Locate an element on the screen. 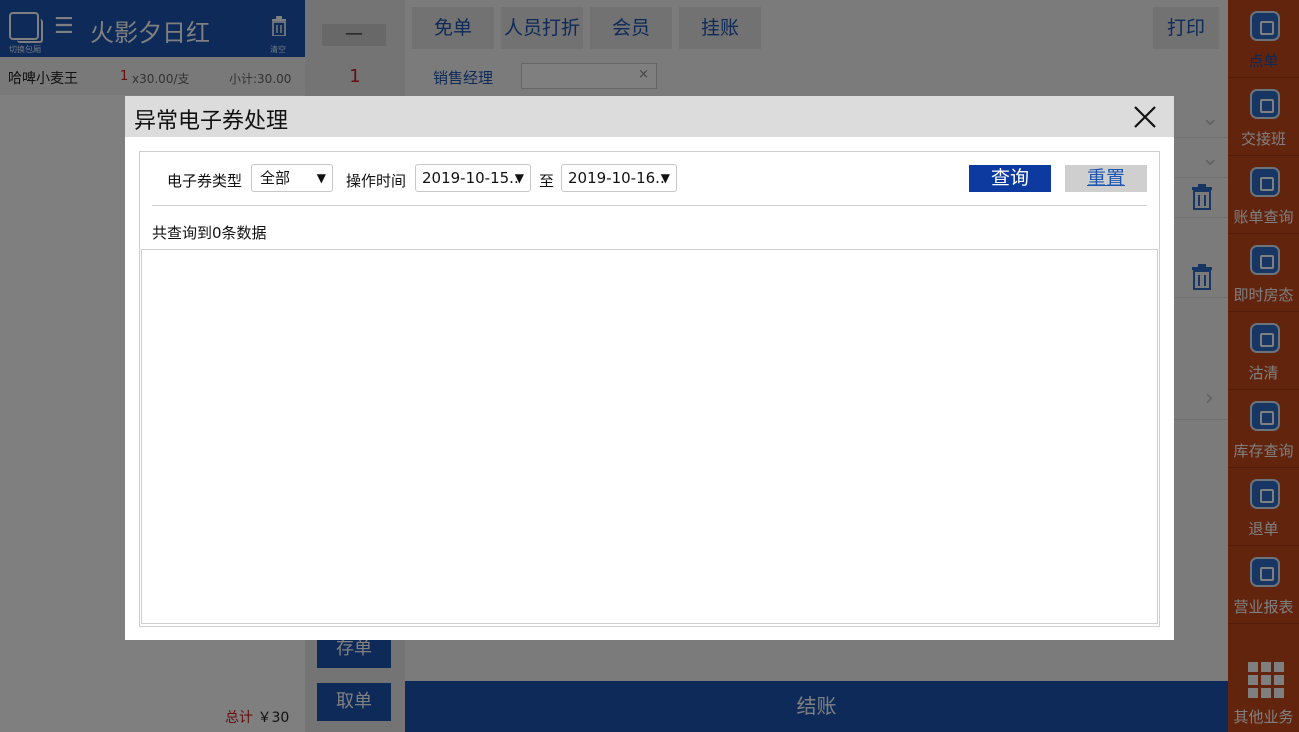  date-to-select: 2019-10-16.. ▼ is located at coordinates (619, 178).